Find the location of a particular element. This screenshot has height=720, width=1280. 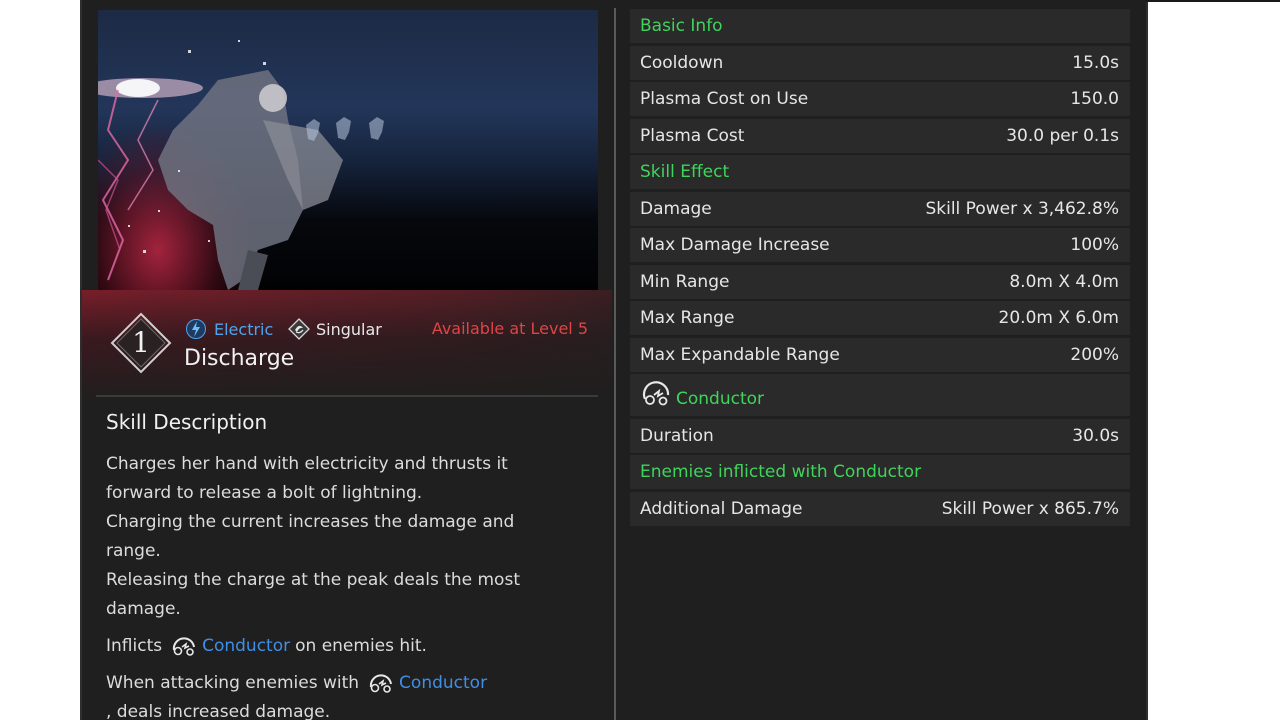

stat-row-plasma-cost: Plasma Cost 30.0 per 0.1s is located at coordinates (880, 135).